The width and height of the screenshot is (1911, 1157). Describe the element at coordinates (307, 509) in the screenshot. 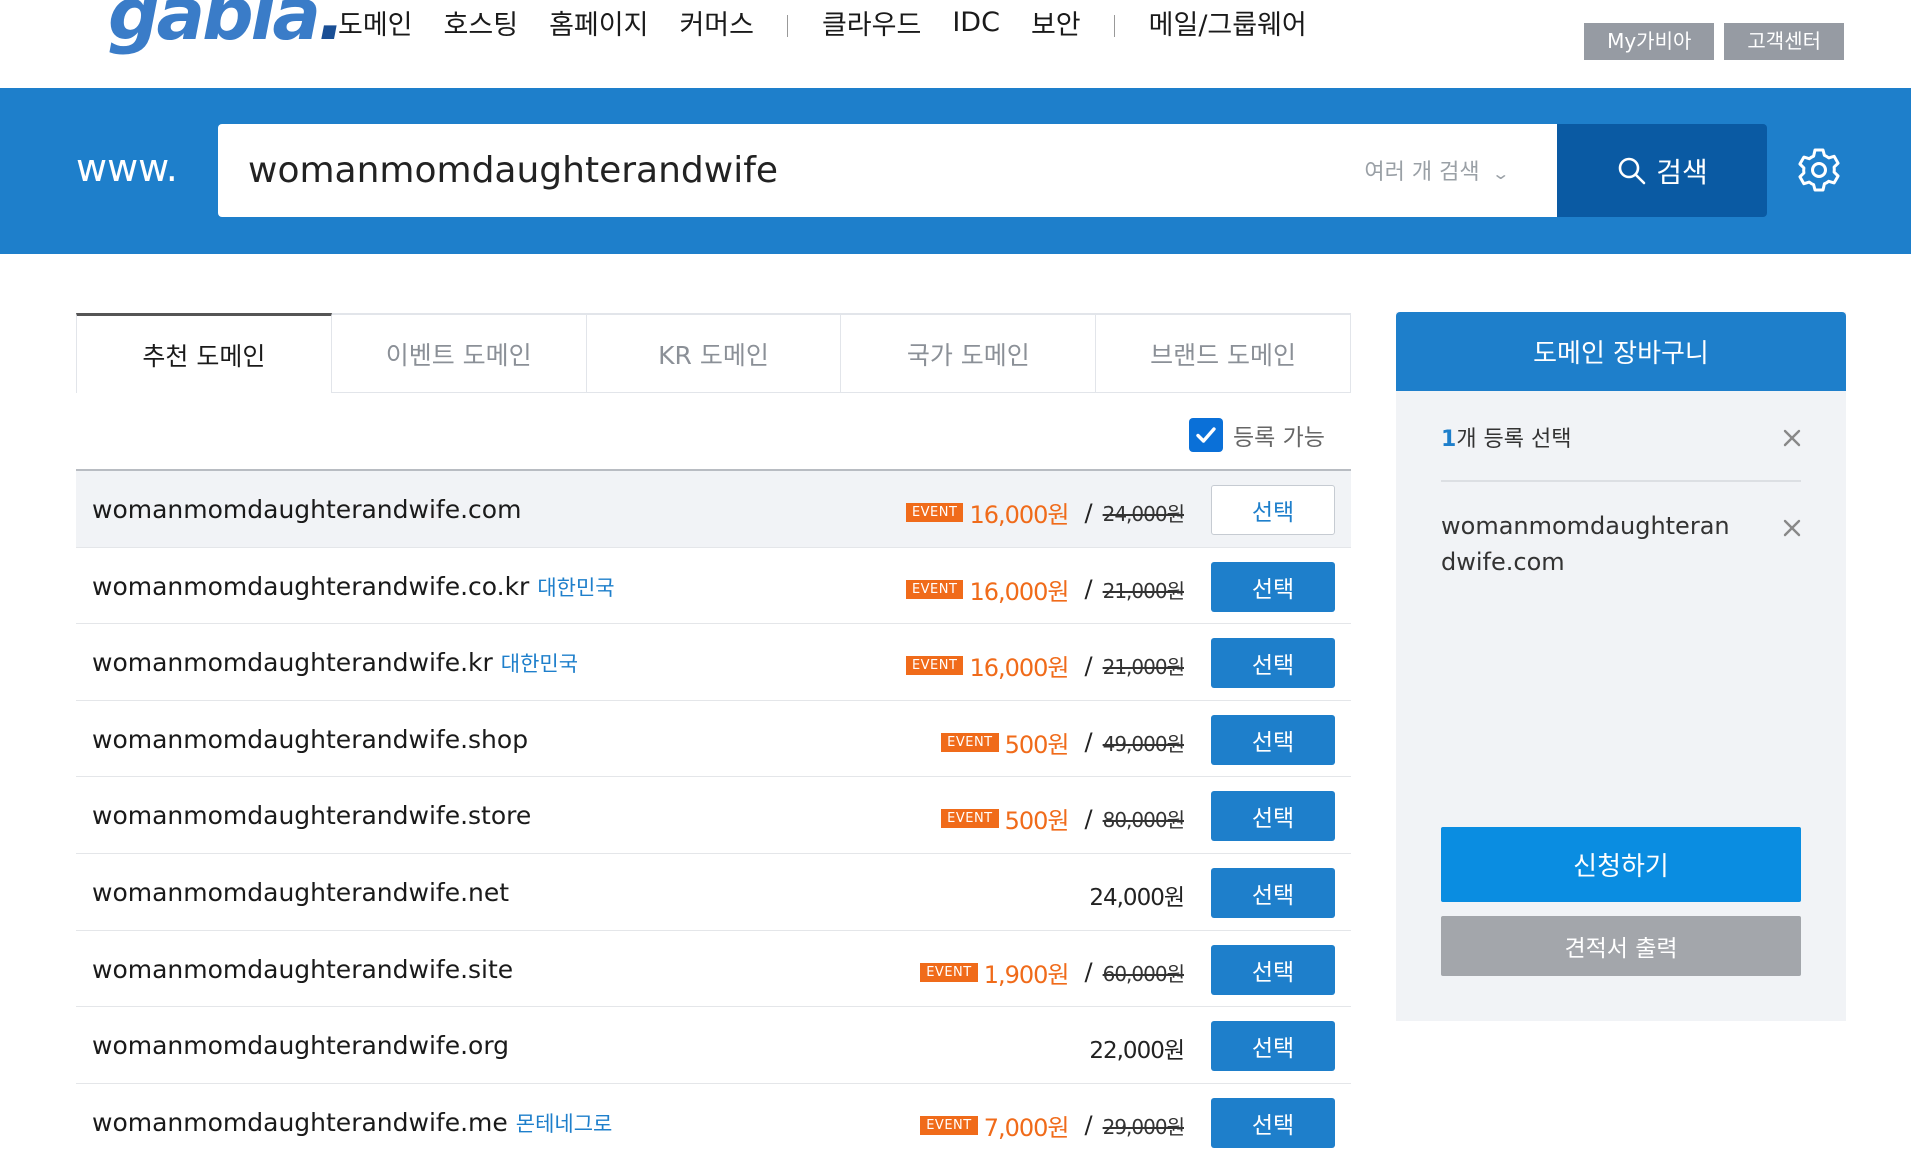

I see `domain-name: womanmomdaughterandwife.com` at that location.